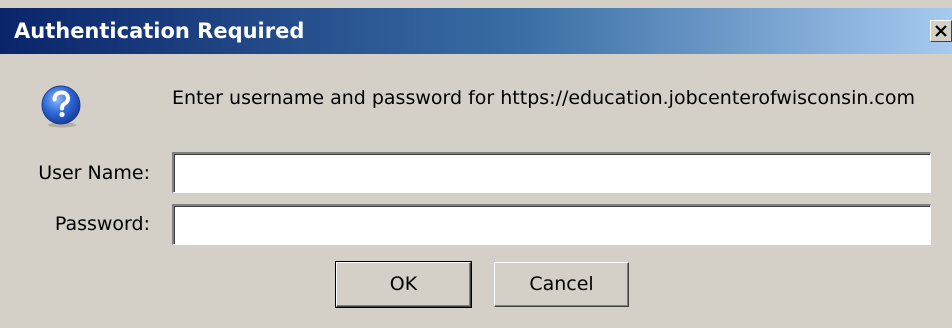 The image size is (952, 328). I want to click on close-button, so click(941, 31).